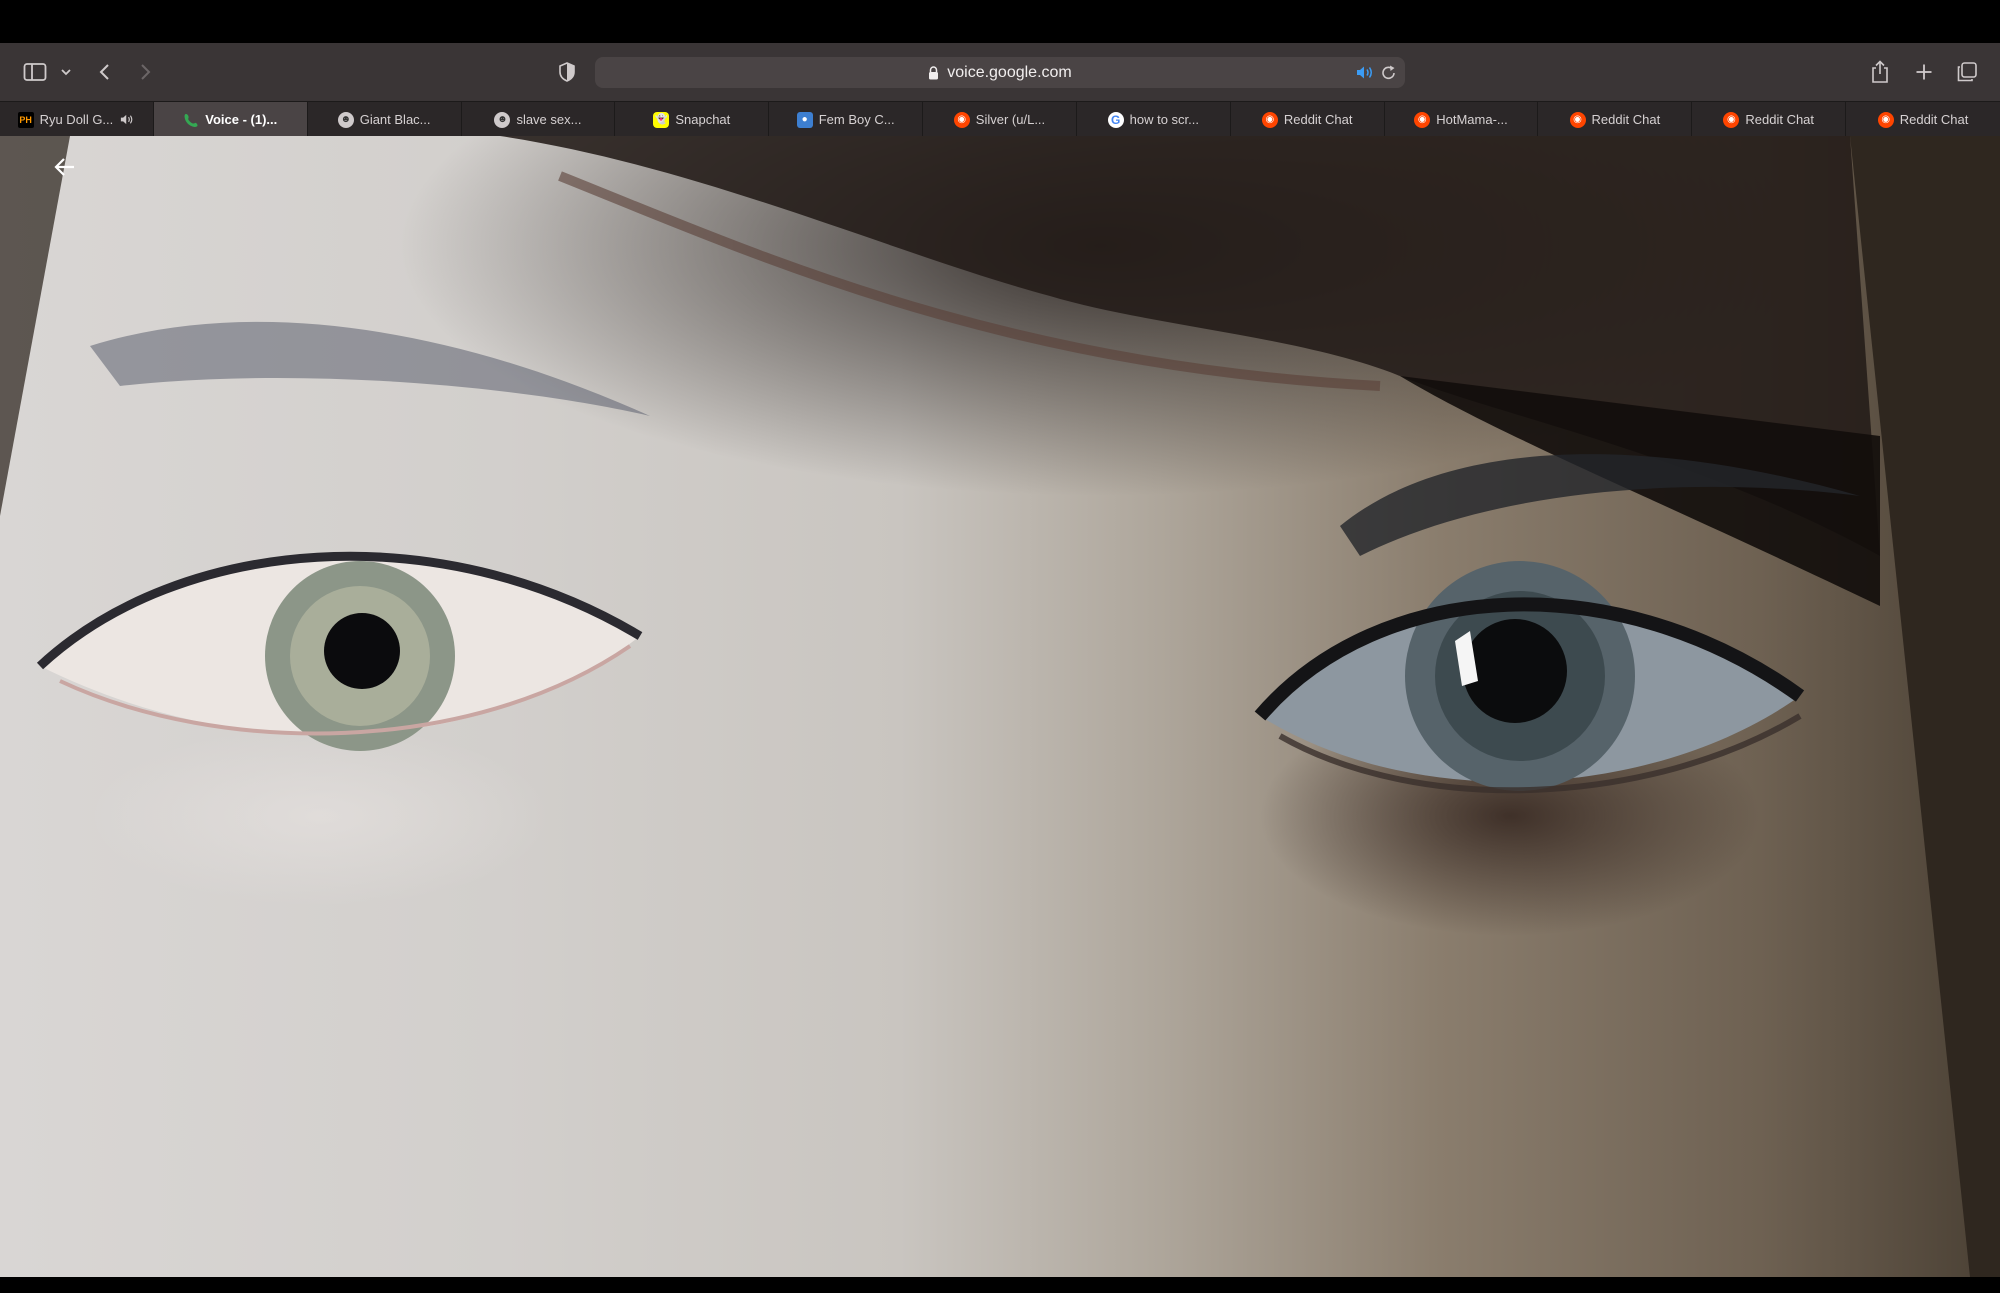  I want to click on tab-overview-button, so click(1967, 72).